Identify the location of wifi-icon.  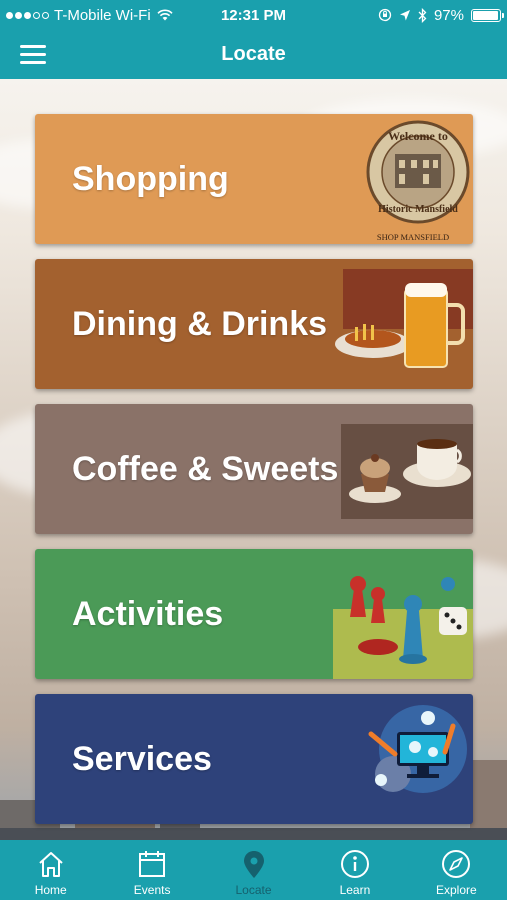
(165, 15).